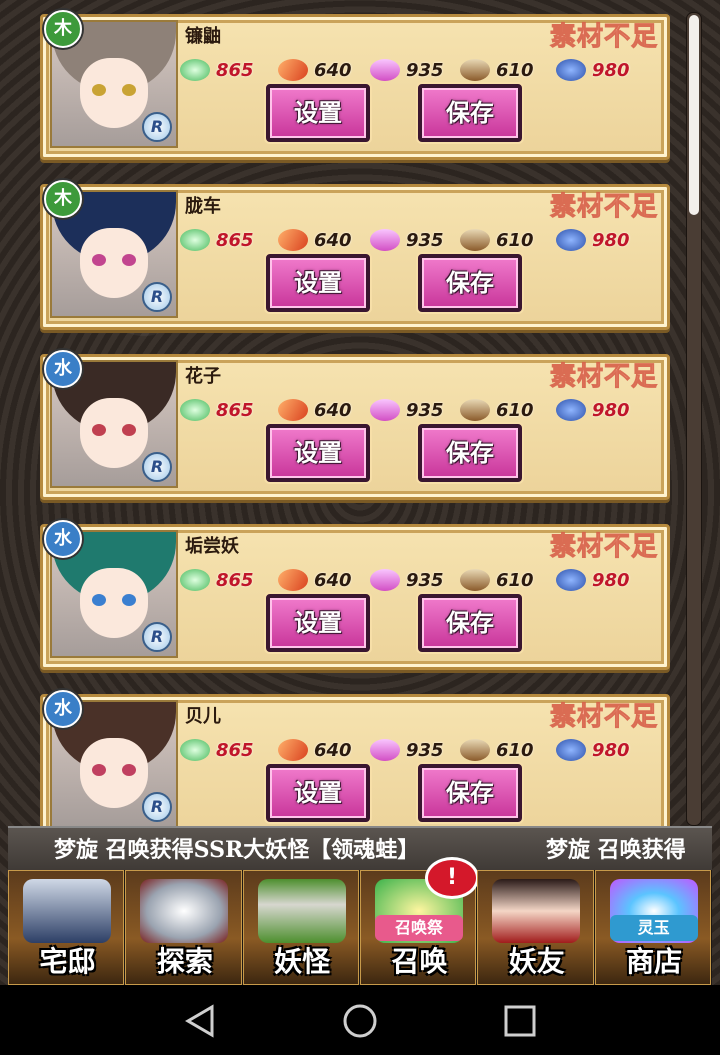  I want to click on youkai-name: 垢尝妖, so click(212, 546).